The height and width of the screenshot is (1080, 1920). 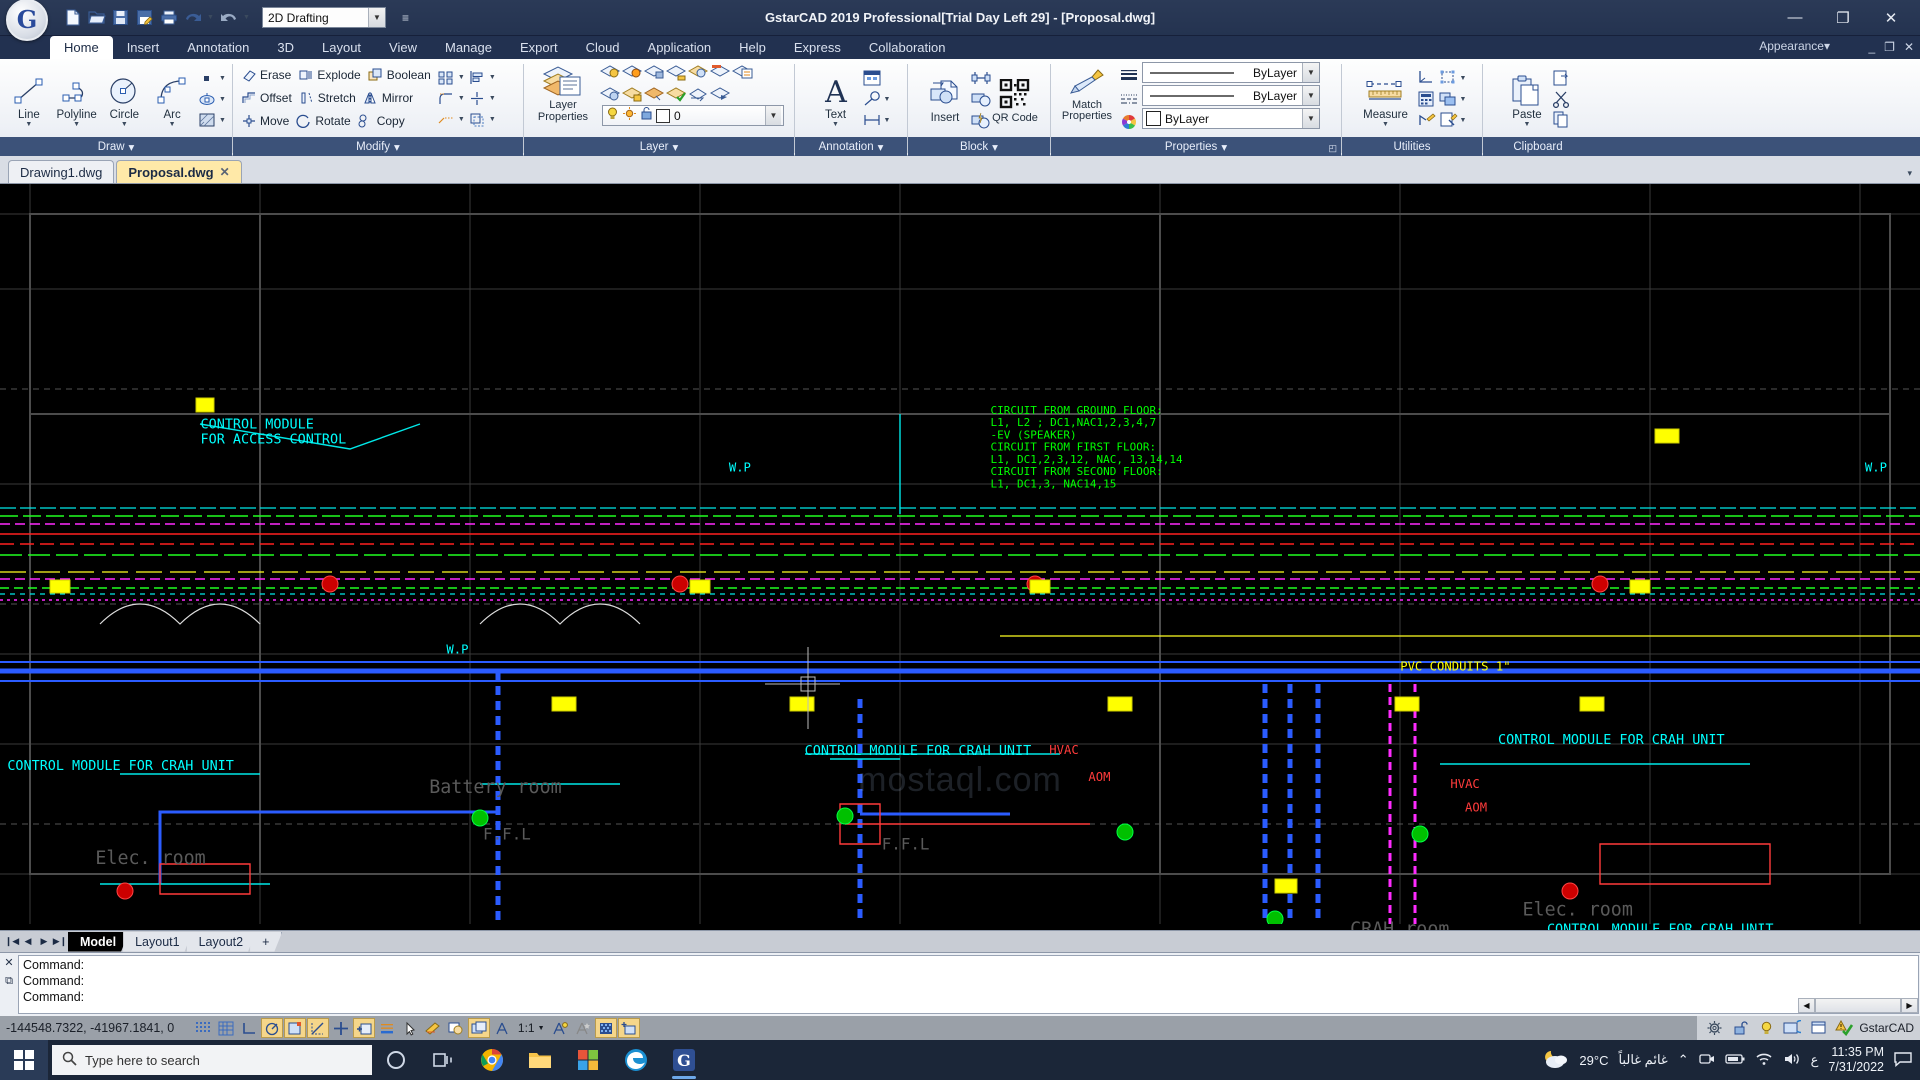 I want to click on layer-walk-icon, so click(x=698, y=93).